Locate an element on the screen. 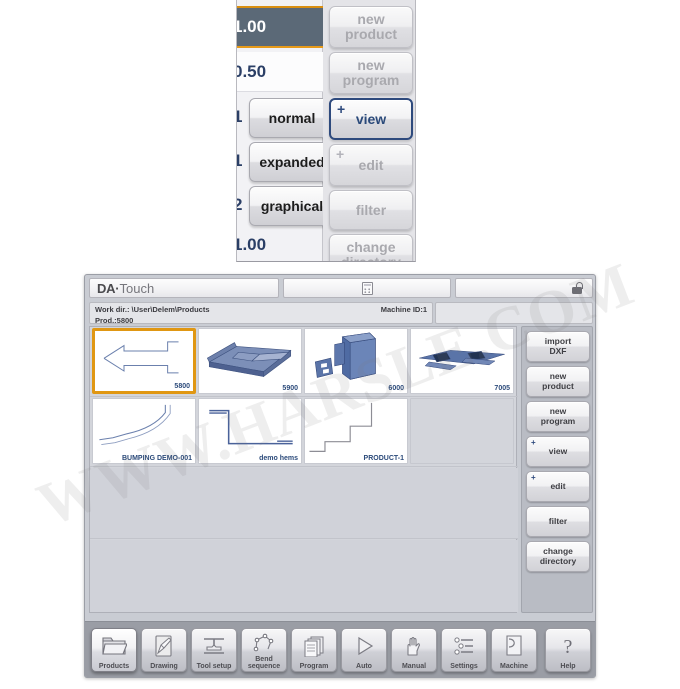 This screenshot has height=689, width=680. filter-button: filter is located at coordinates (558, 521).